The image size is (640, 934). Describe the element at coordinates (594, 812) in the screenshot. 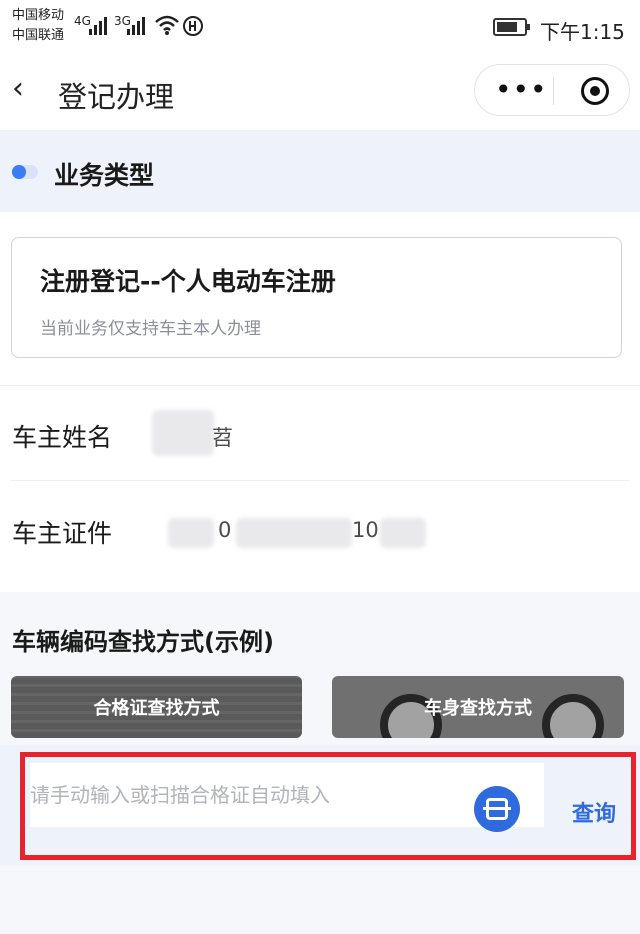

I see `query-button: 查询` at that location.